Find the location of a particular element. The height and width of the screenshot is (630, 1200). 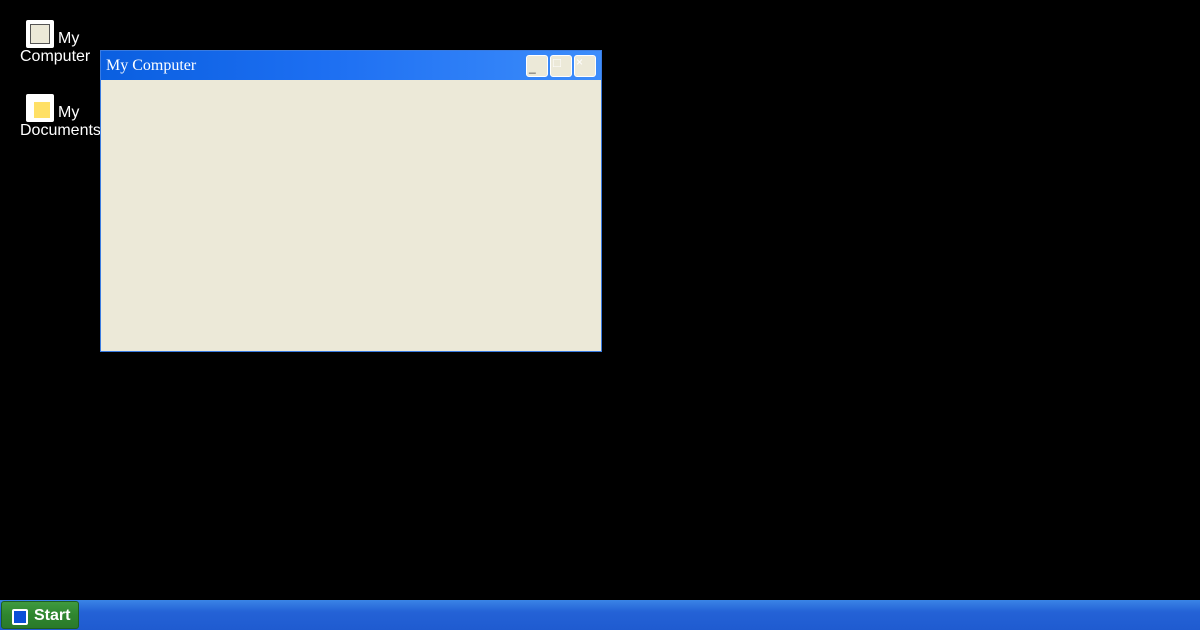

maximize-button: □ is located at coordinates (561, 66).